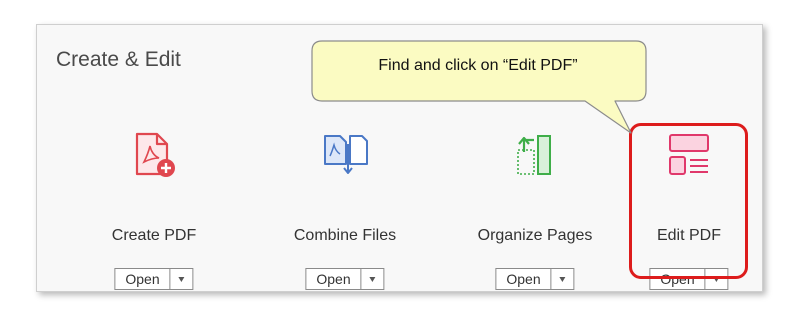  I want to click on callout-text: Find and click on “Edit PDF”, so click(478, 65).